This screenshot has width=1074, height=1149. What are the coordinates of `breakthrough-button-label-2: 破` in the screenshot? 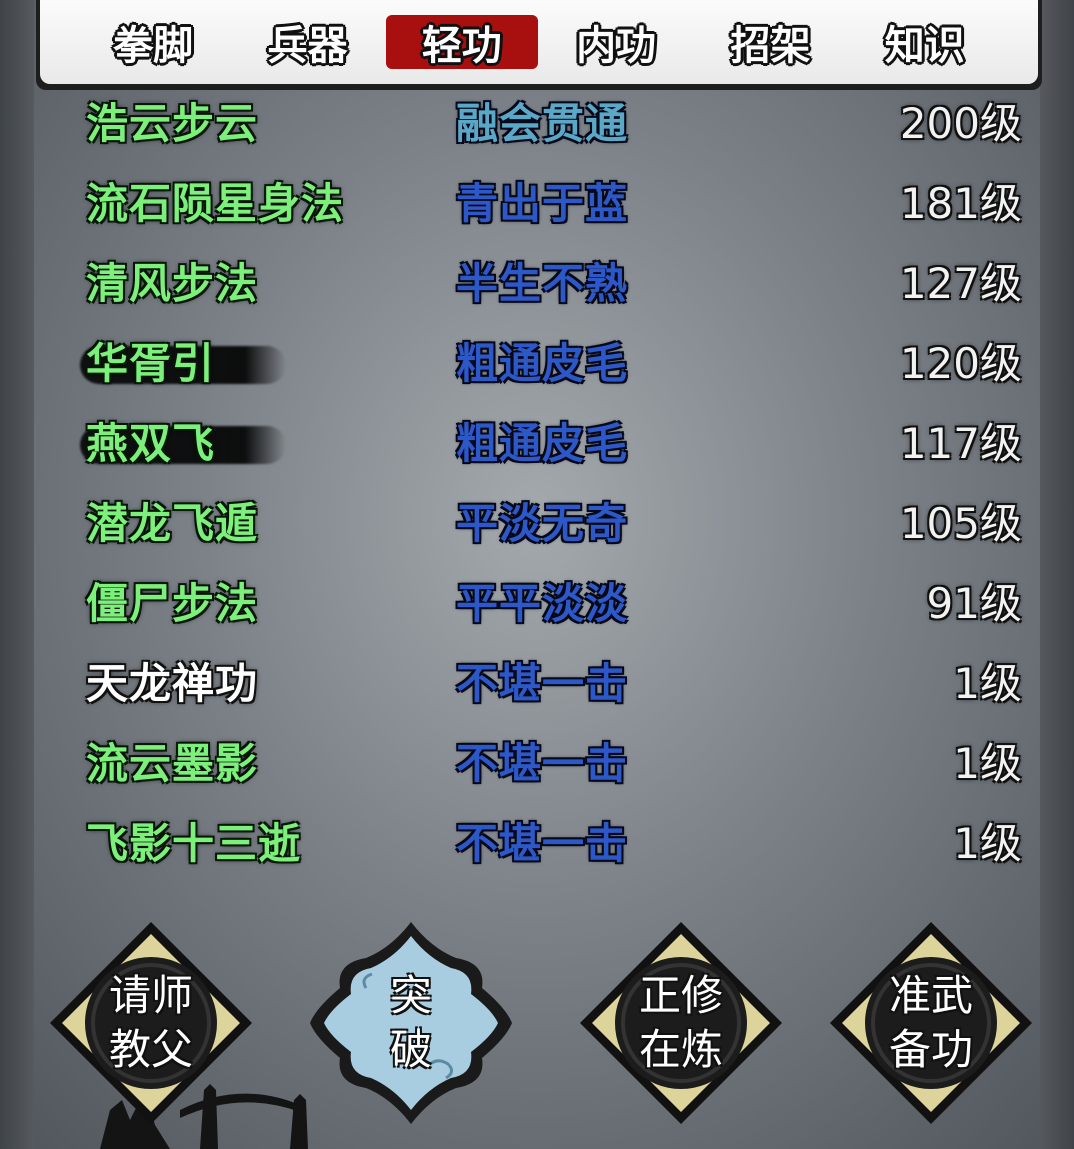 It's located at (410, 1049).